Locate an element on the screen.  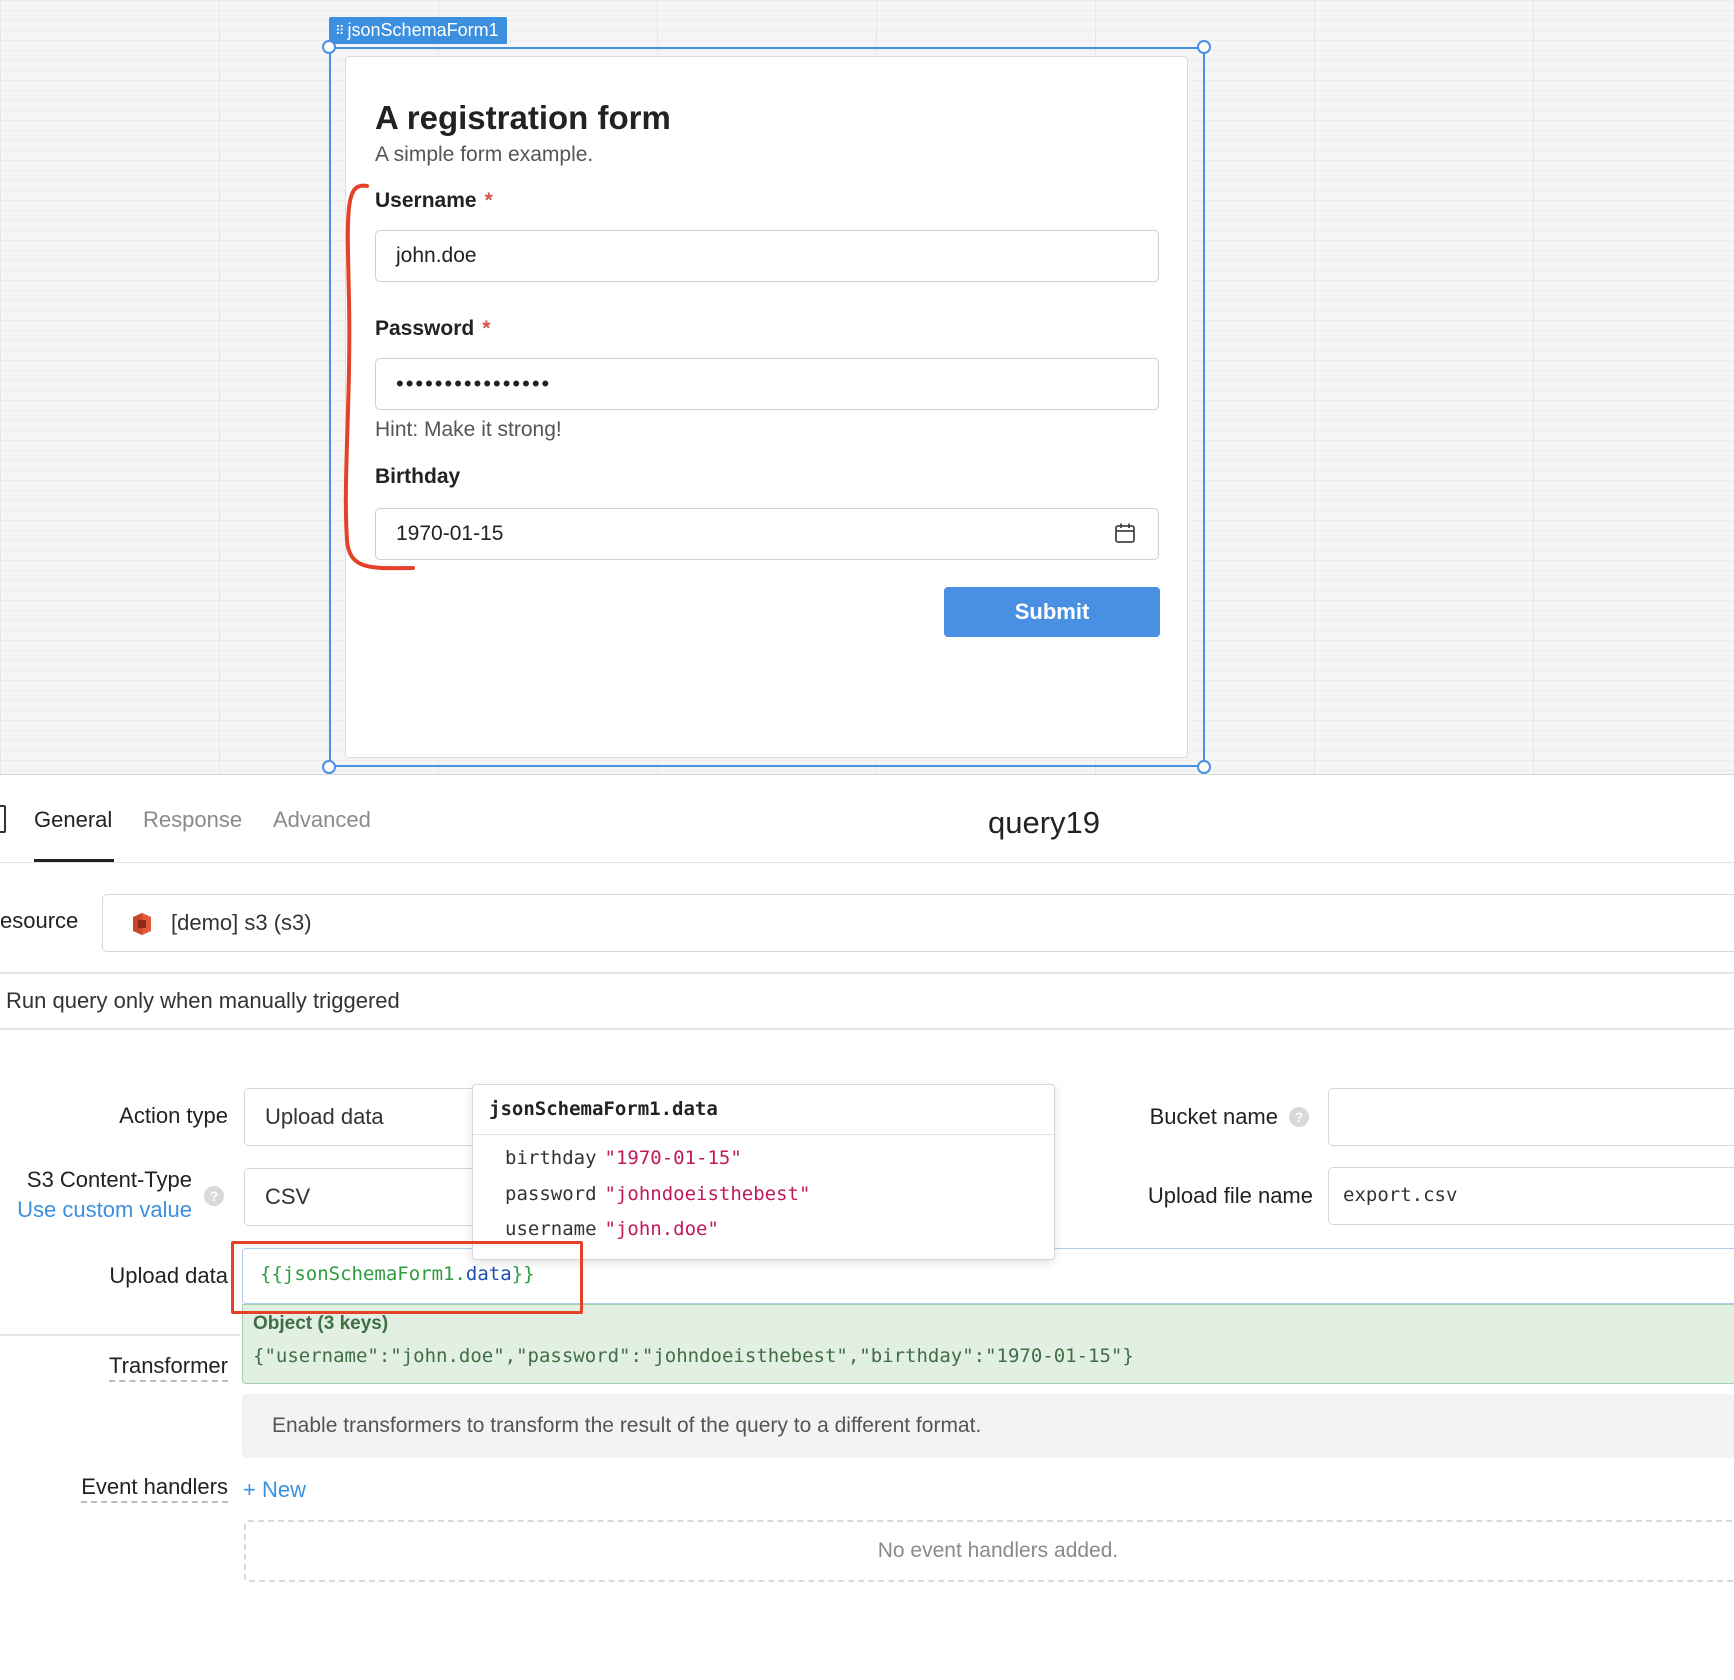
form-title: A registration form is located at coordinates (523, 117).